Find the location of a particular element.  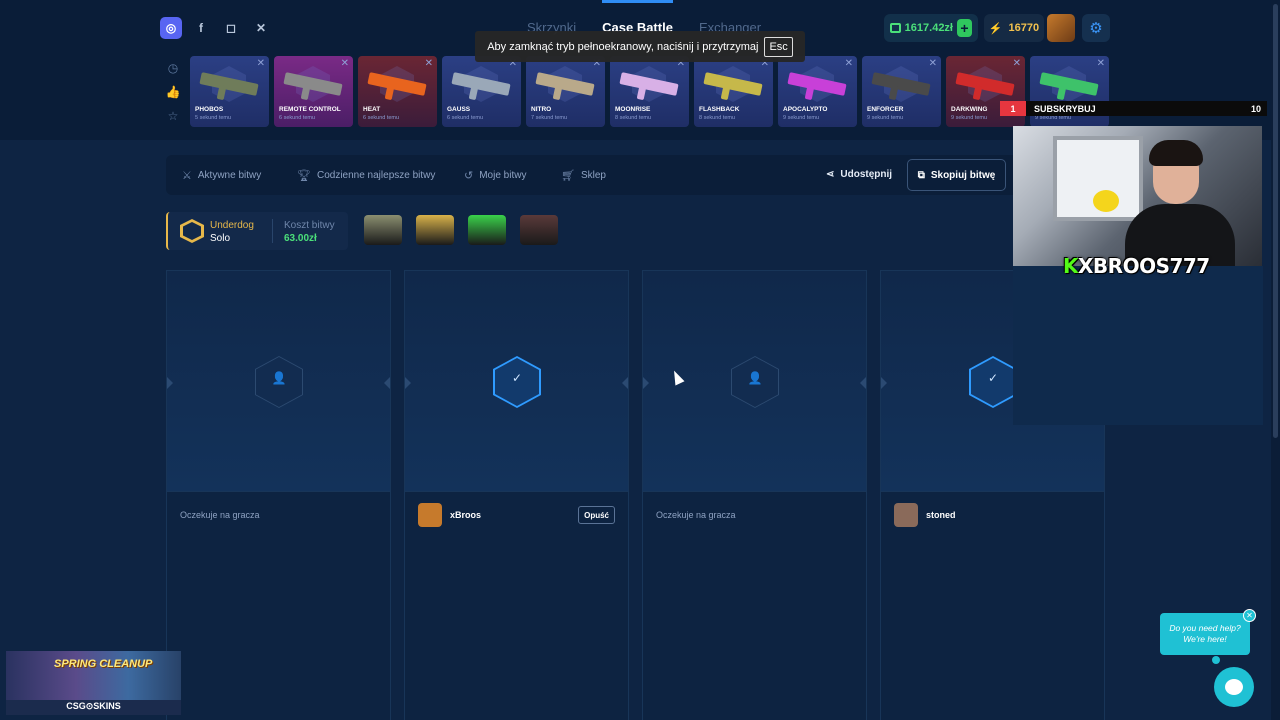

arrow-right-icon is located at coordinates (387, 383).